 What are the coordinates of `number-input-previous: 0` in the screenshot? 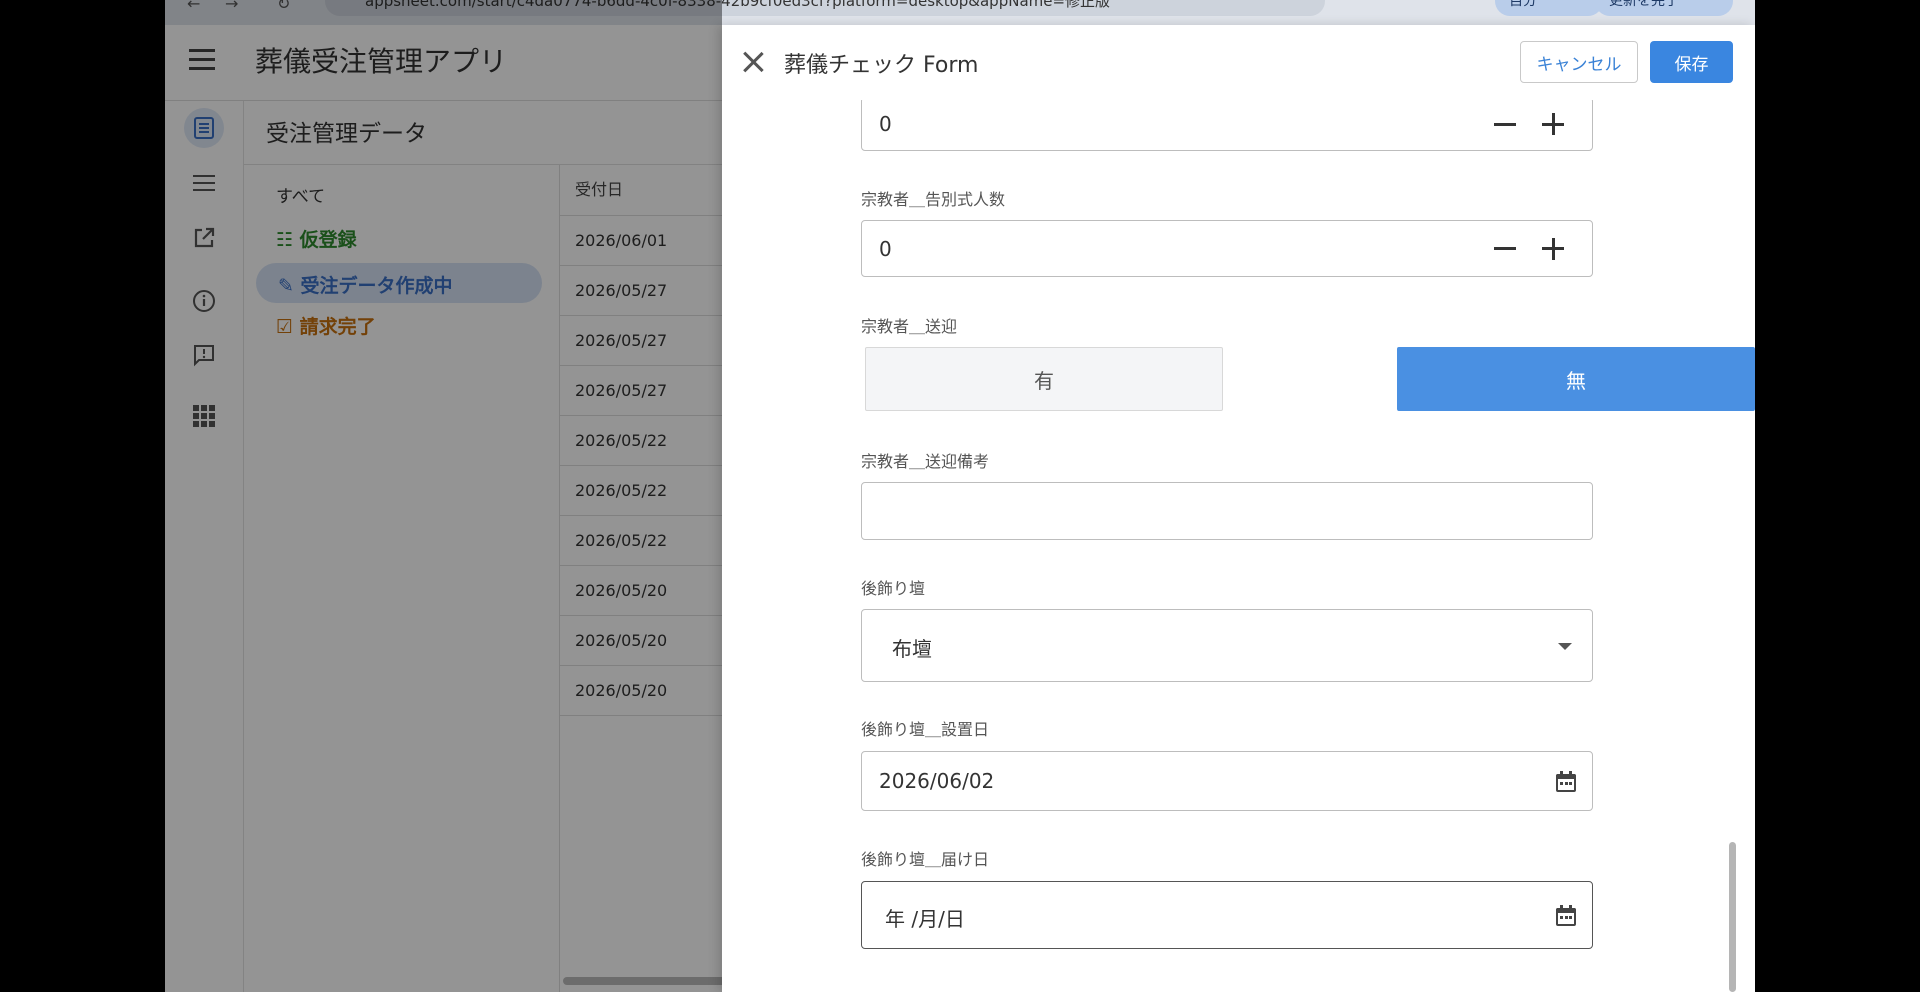 It's located at (1227, 124).